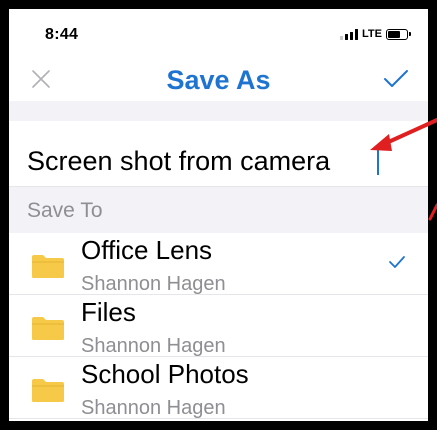 The width and height of the screenshot is (437, 430). I want to click on confirm-button, so click(396, 79).